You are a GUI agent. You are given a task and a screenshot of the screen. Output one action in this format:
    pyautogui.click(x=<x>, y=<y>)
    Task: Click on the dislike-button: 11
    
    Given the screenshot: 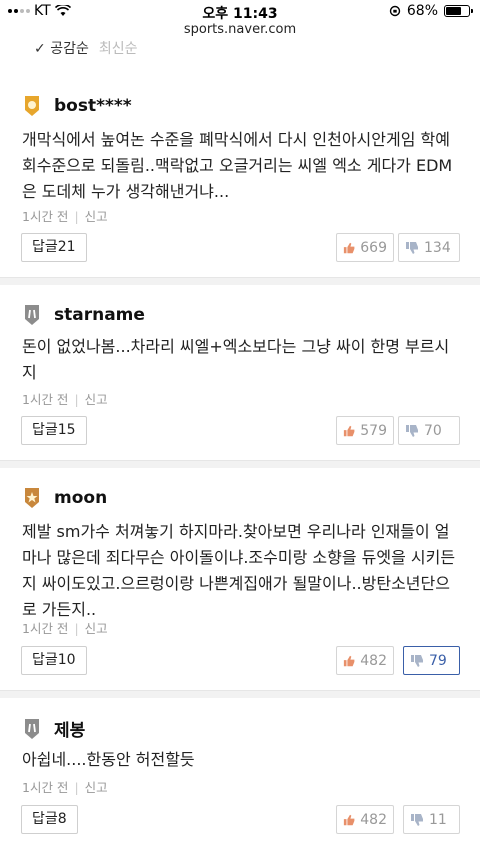 What is the action you would take?
    pyautogui.click(x=431, y=819)
    